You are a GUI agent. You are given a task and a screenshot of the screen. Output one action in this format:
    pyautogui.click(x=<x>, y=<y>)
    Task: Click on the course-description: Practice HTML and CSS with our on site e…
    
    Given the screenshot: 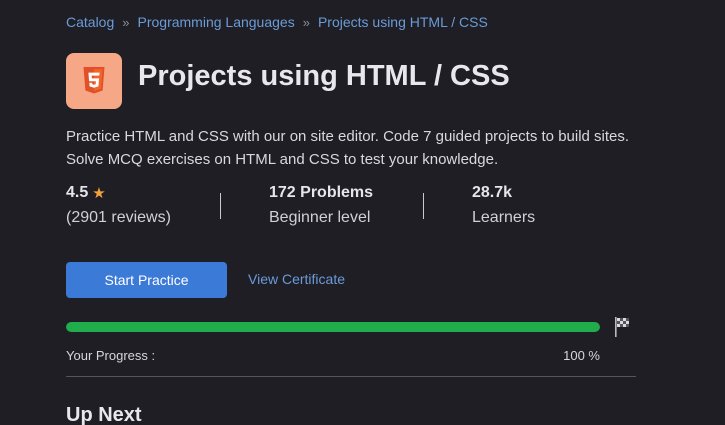 What is the action you would take?
    pyautogui.click(x=348, y=148)
    